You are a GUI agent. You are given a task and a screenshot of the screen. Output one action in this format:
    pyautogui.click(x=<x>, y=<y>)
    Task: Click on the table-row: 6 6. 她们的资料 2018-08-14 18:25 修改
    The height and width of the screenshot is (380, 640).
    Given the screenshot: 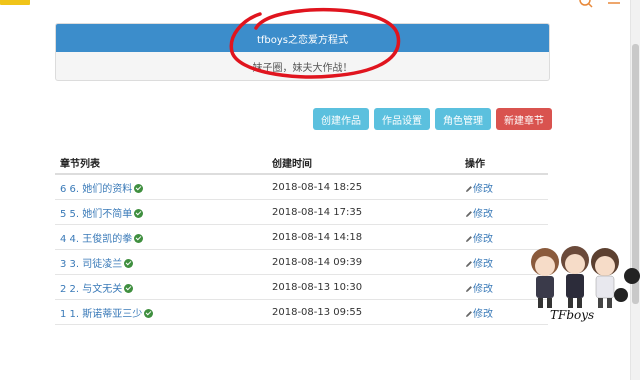 What is the action you would take?
    pyautogui.click(x=301, y=187)
    